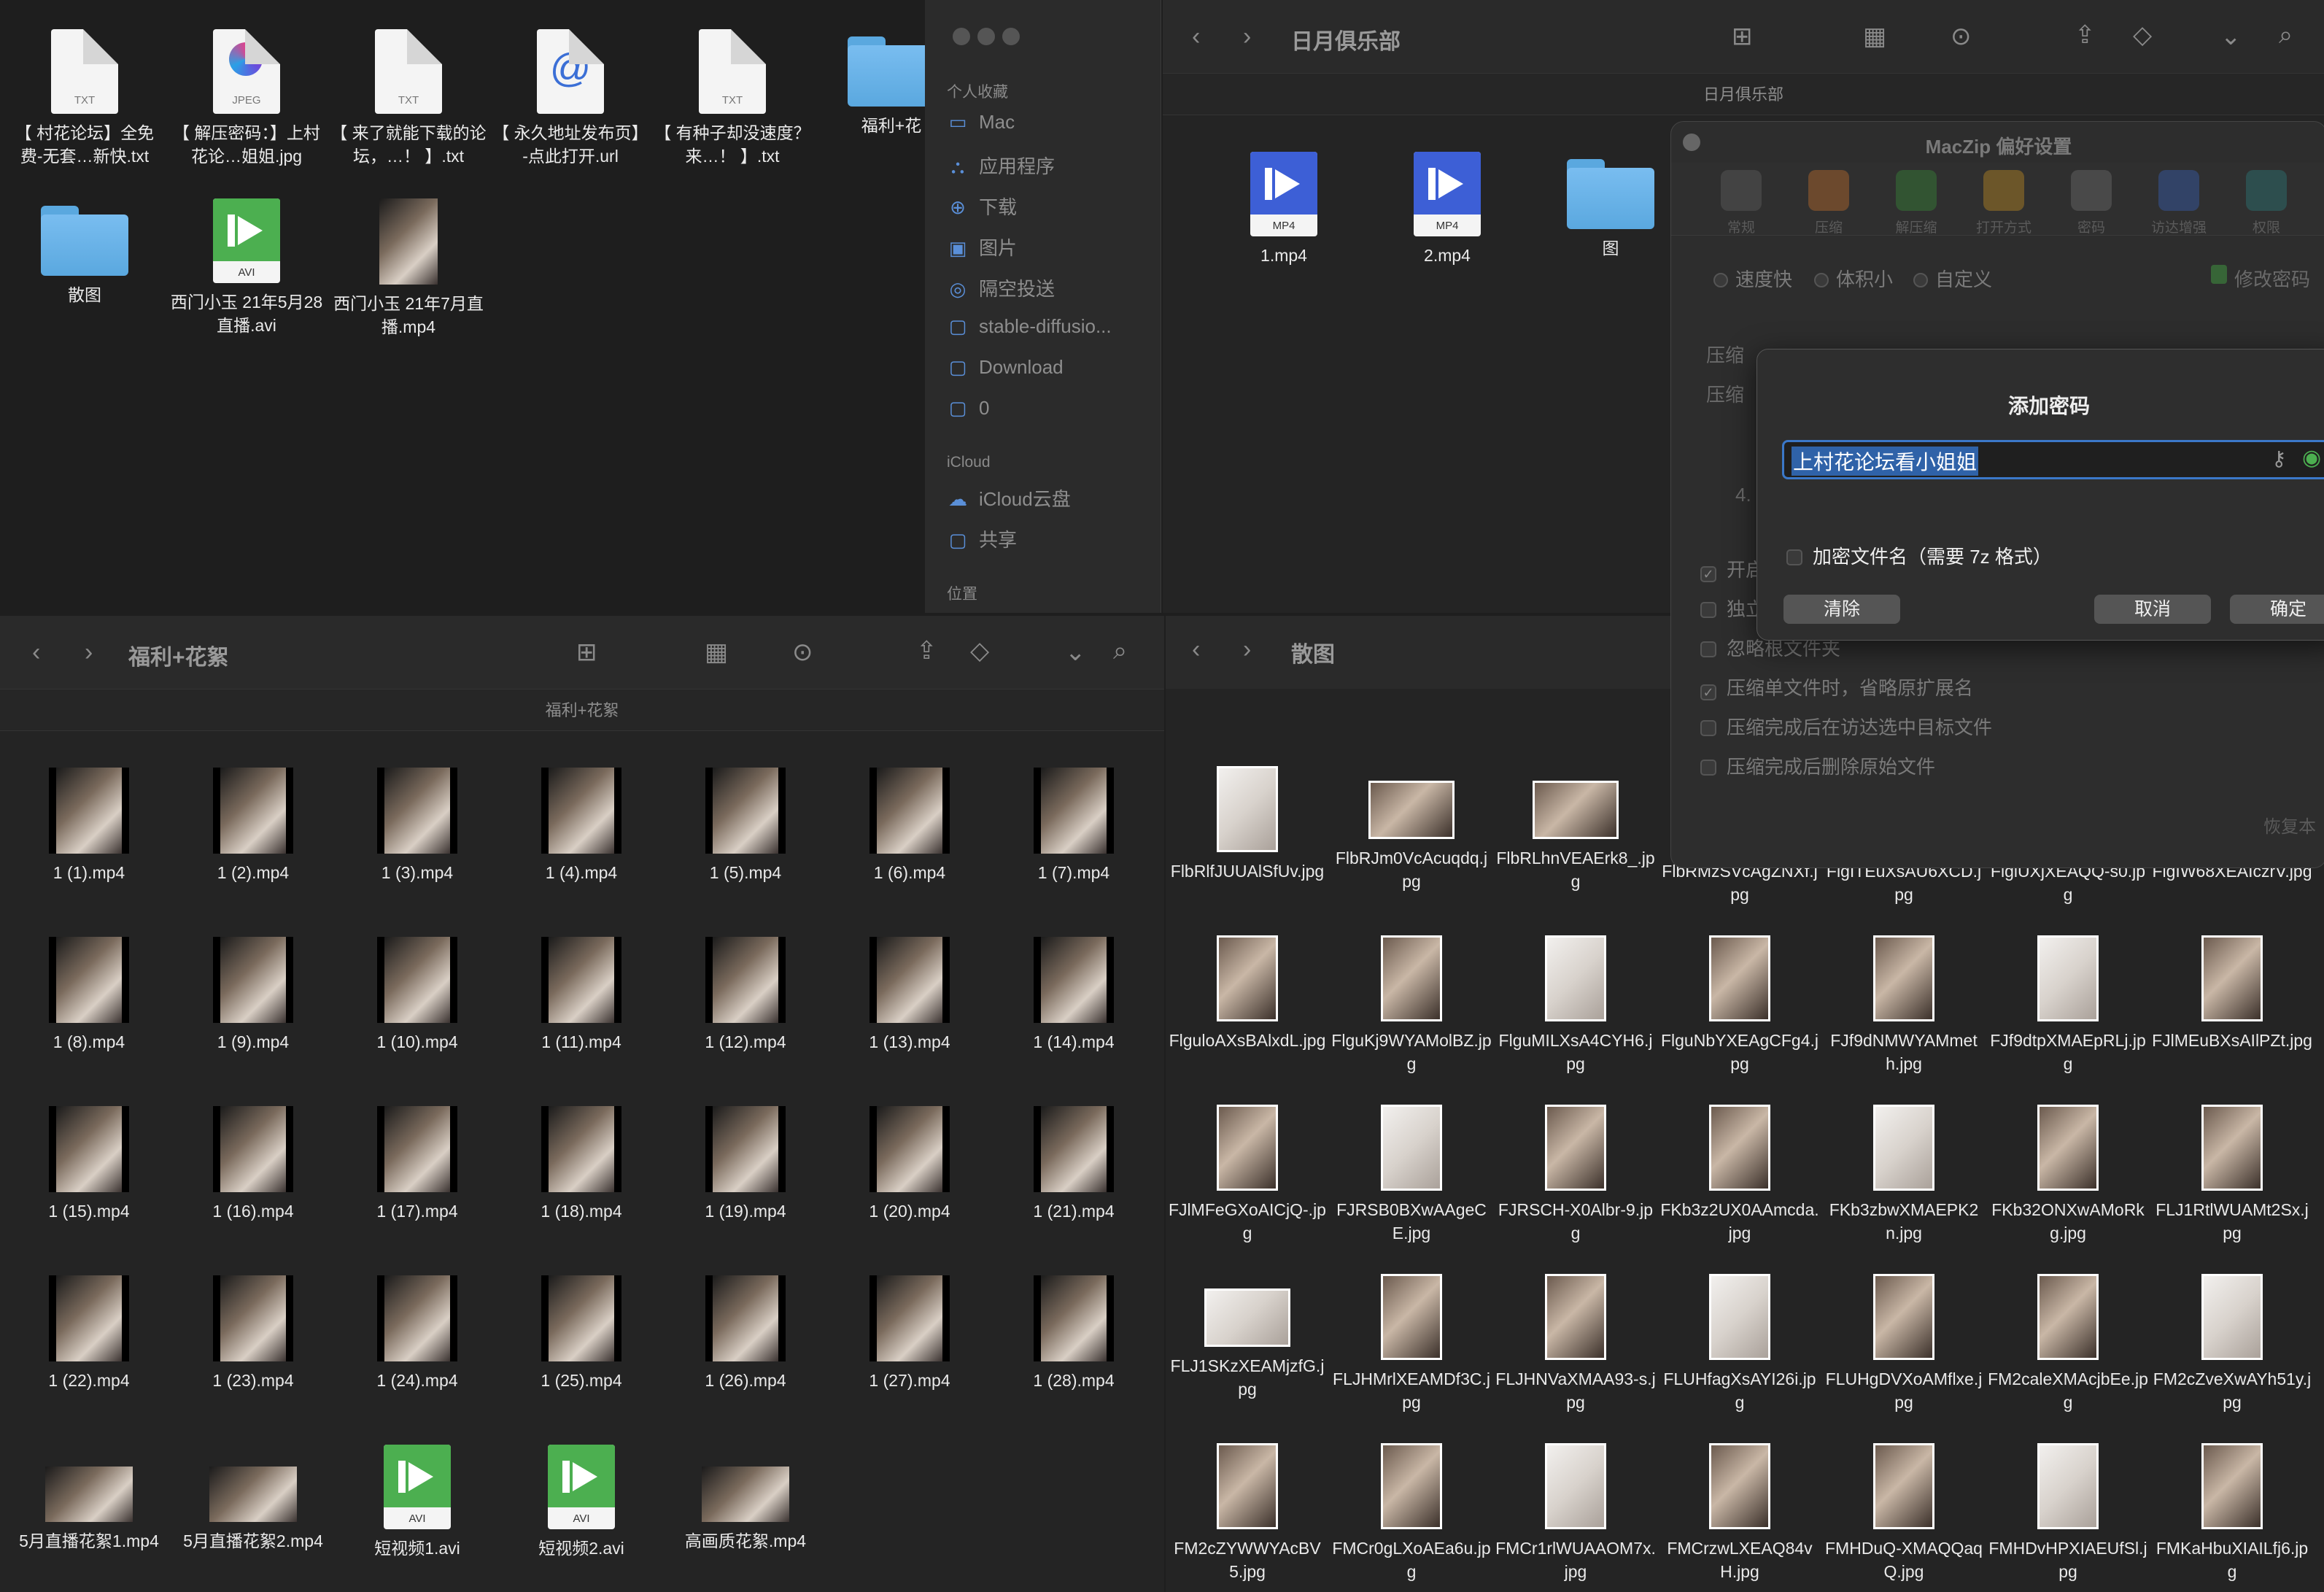 This screenshot has width=2324, height=1592. Describe the element at coordinates (89, 1334) in the screenshot. I see `file-item: 1 (22).mp4` at that location.